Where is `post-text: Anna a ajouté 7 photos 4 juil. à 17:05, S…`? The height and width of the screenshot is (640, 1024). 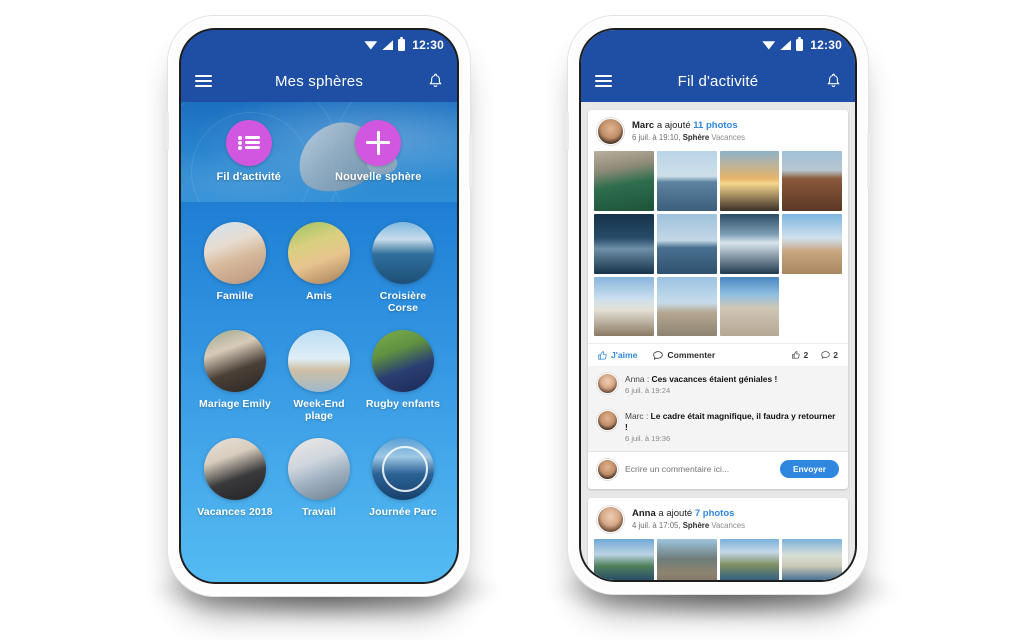
post-text: Anna a ajouté 7 photos 4 juil. à 17:05, S… is located at coordinates (688, 519).